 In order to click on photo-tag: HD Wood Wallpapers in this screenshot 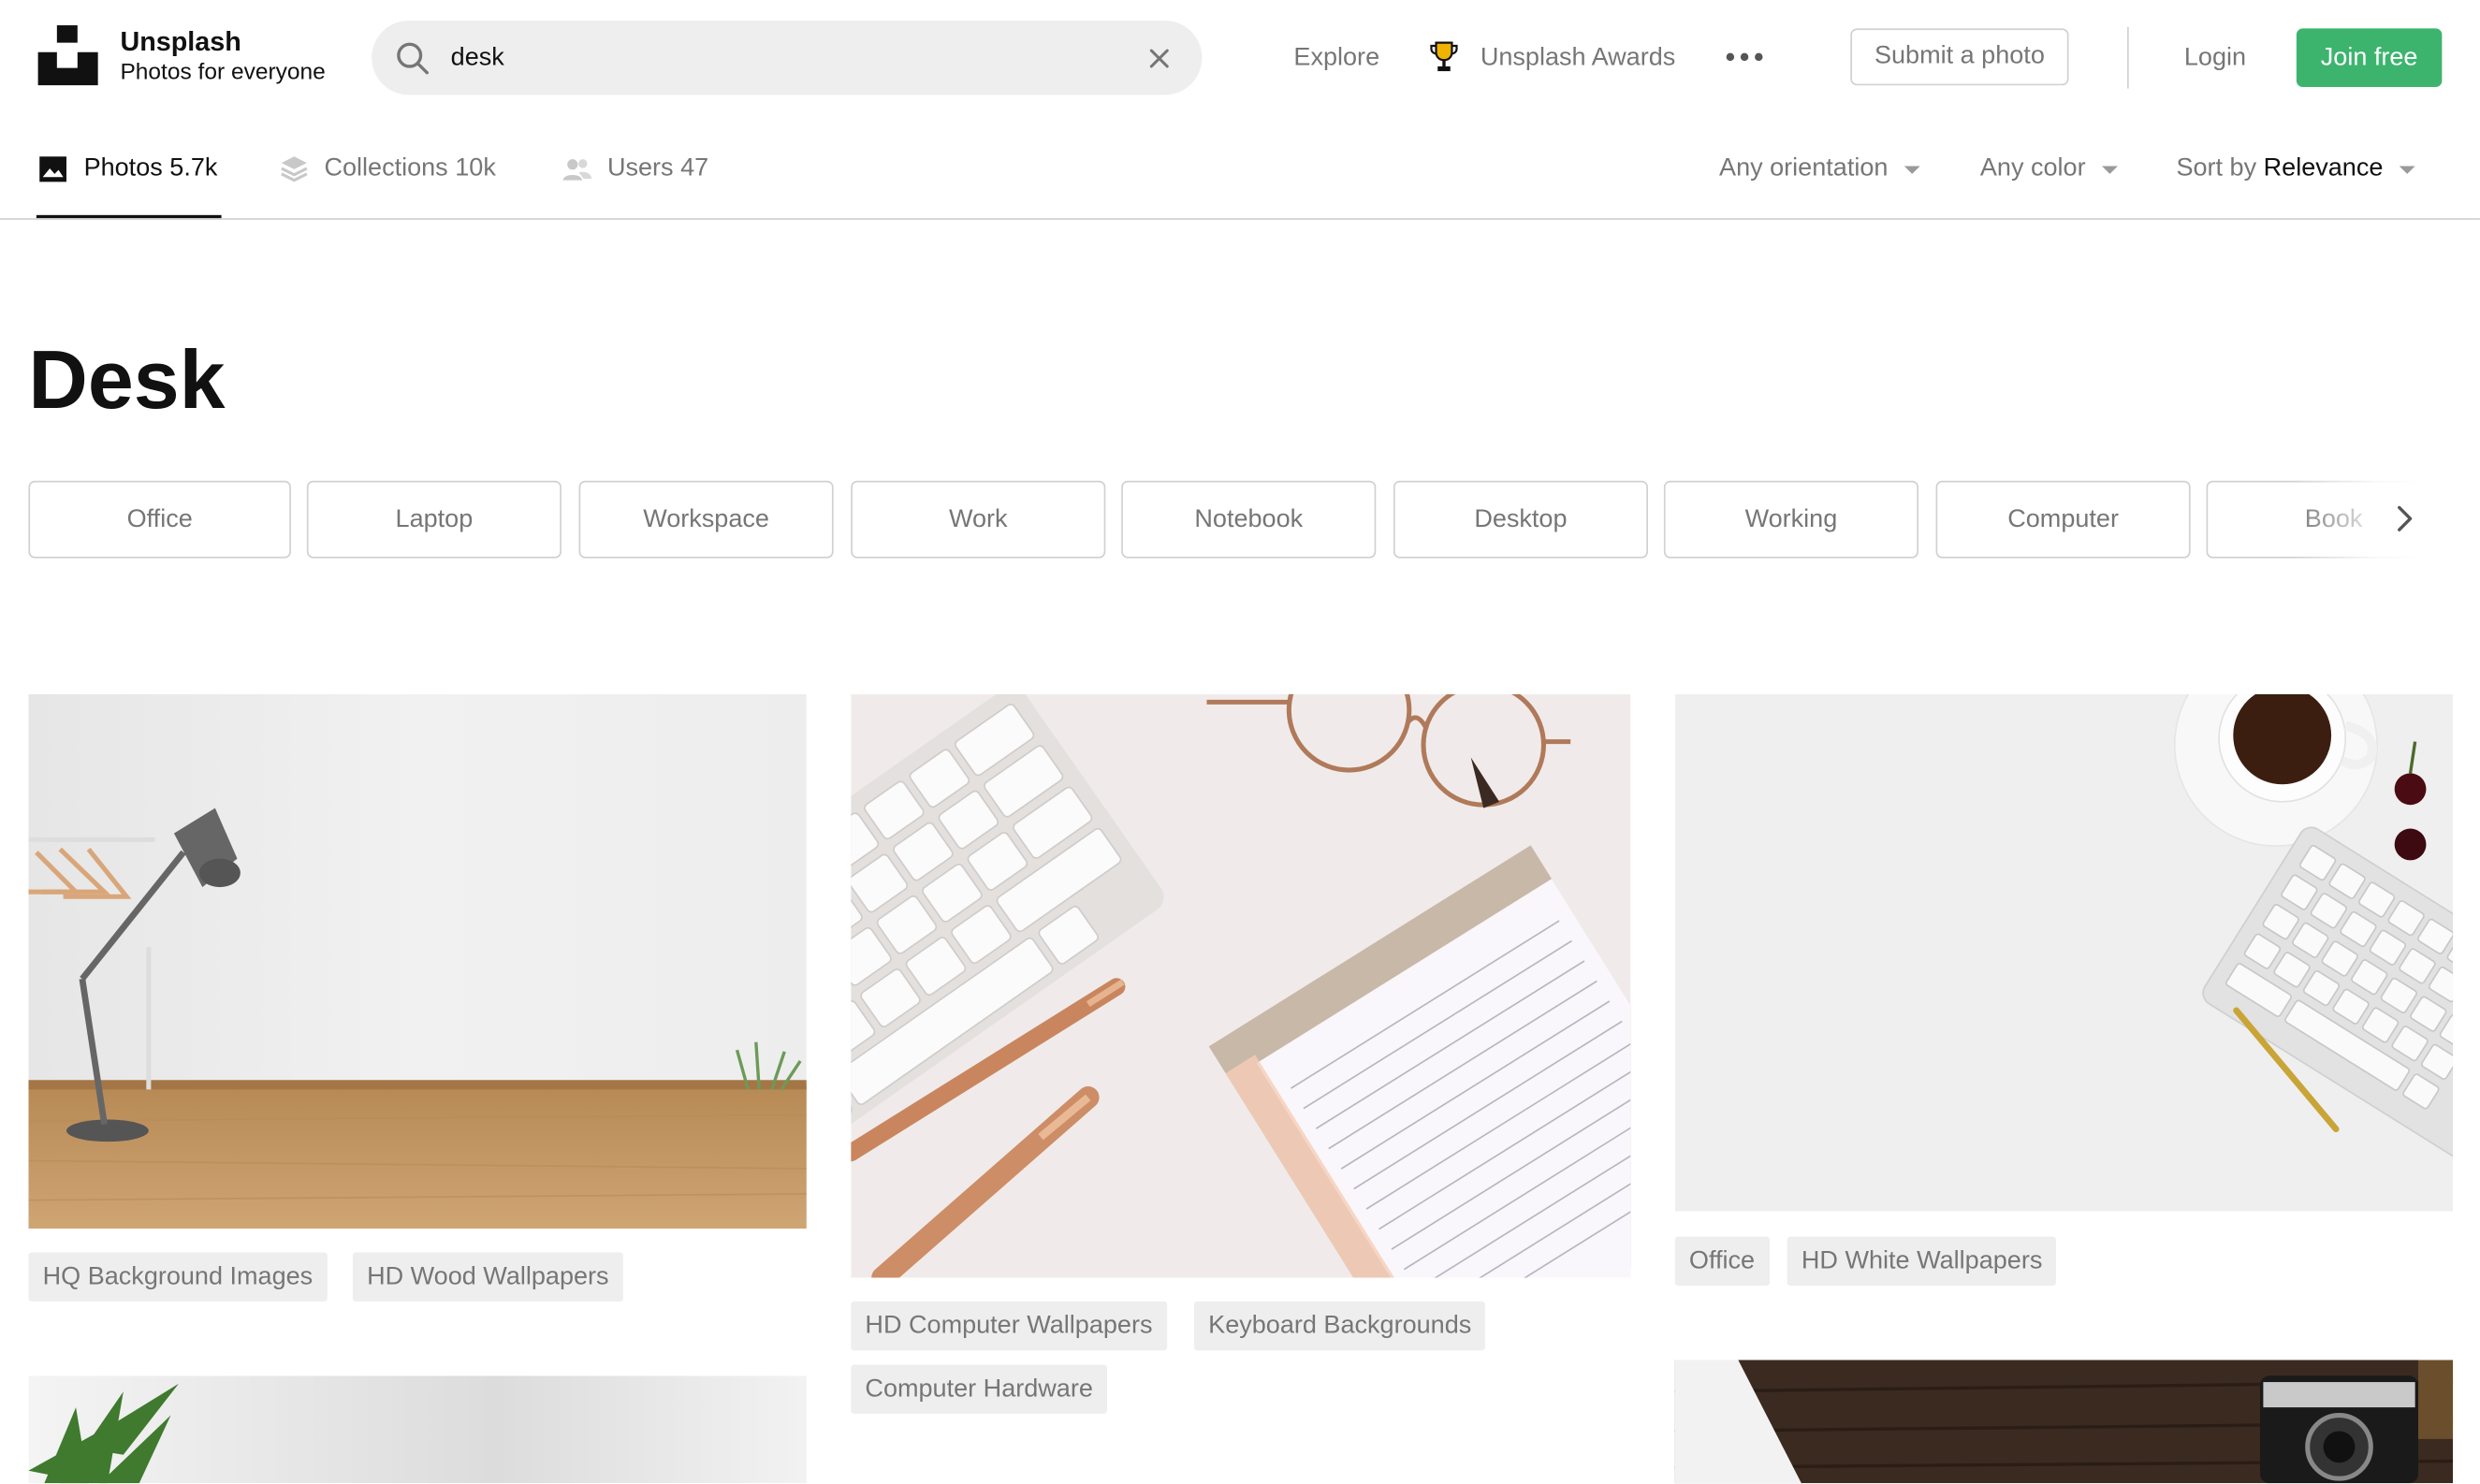, I will do `click(487, 1277)`.